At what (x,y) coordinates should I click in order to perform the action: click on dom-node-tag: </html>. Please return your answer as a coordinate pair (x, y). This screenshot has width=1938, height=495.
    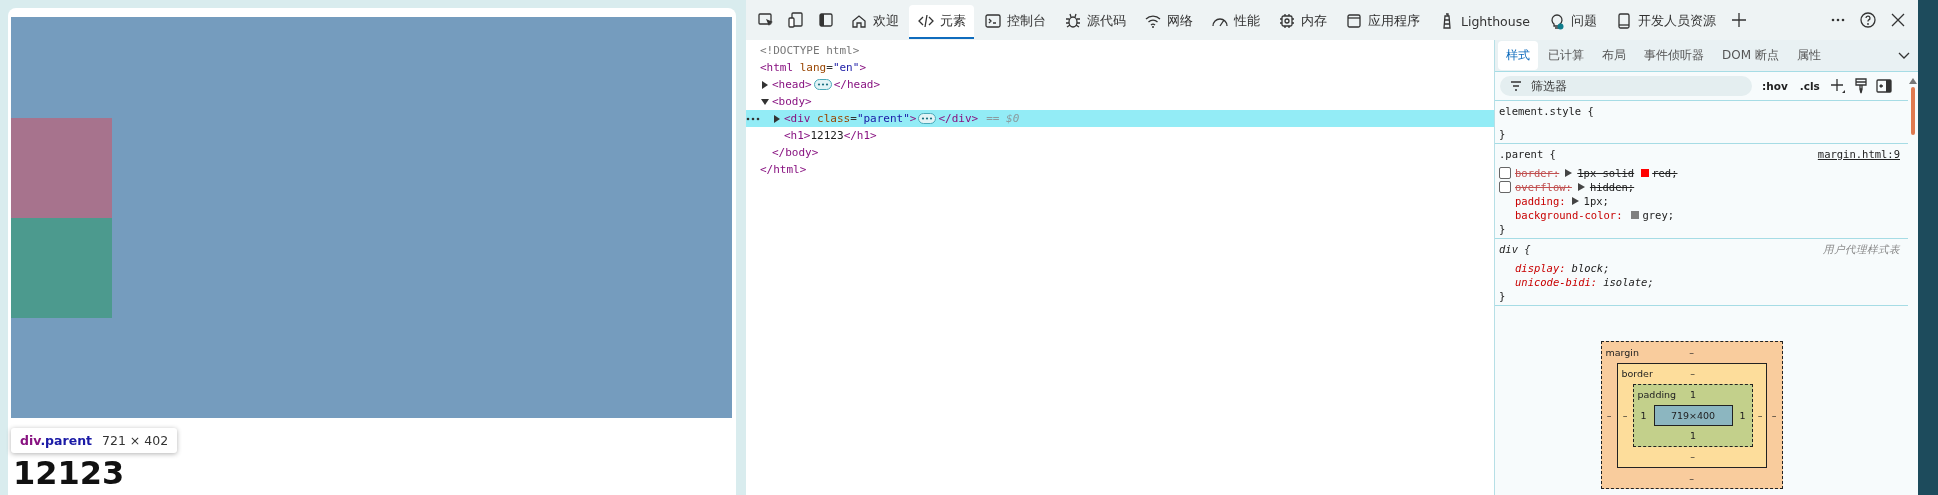
    Looking at the image, I should click on (783, 169).